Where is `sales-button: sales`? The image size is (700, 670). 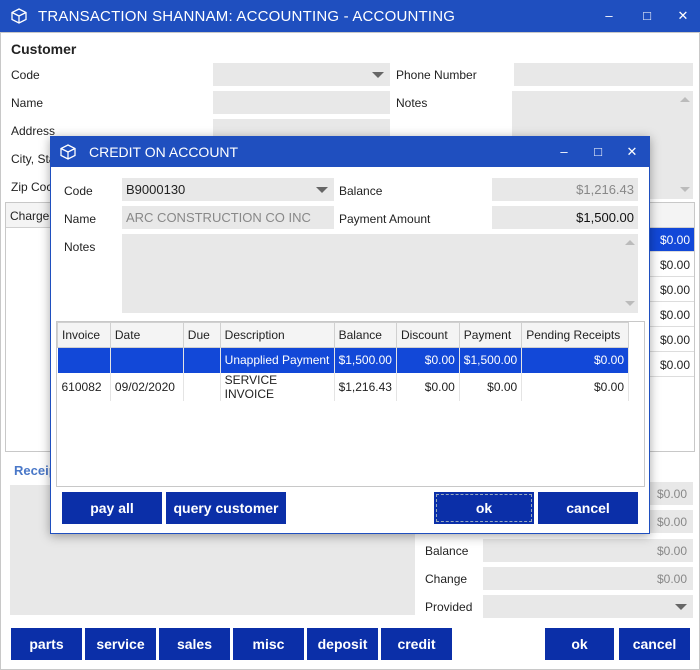
sales-button: sales is located at coordinates (194, 644).